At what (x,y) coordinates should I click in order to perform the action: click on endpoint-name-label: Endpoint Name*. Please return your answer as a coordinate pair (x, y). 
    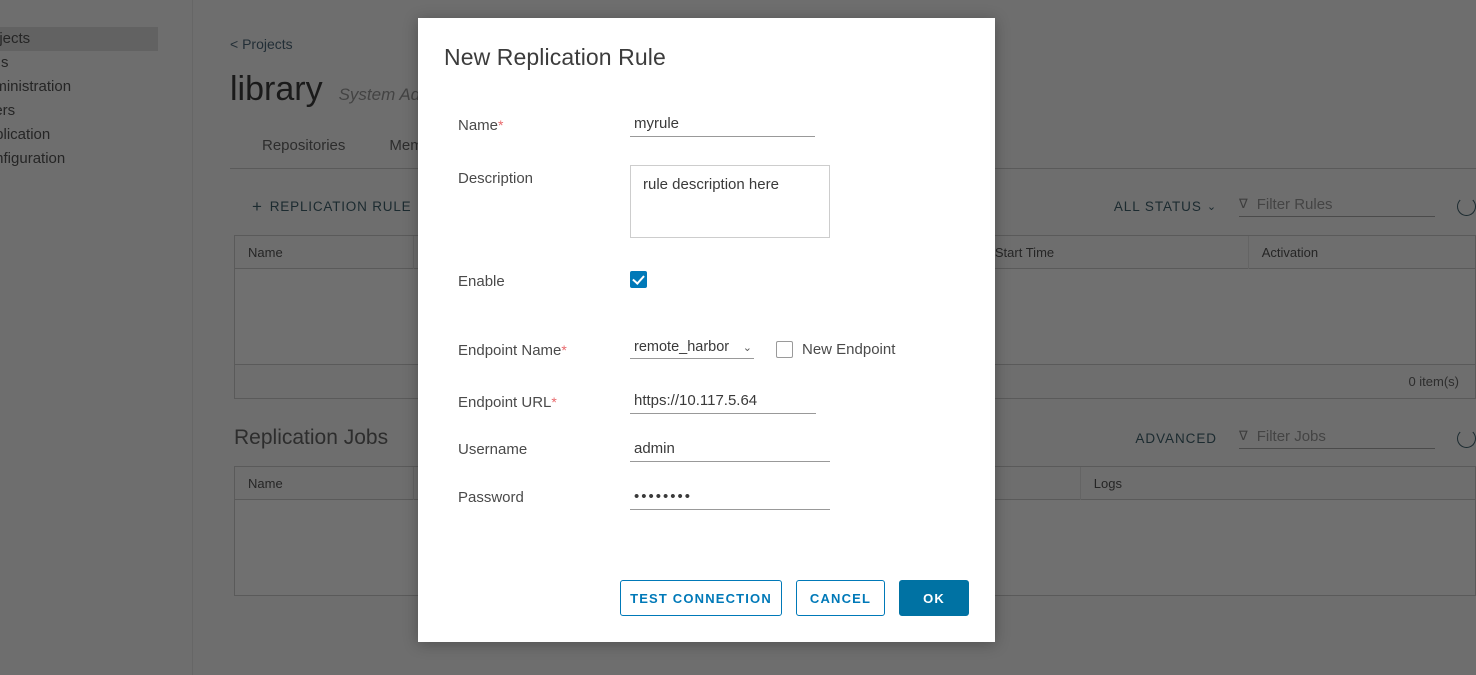
    Looking at the image, I should click on (524, 350).